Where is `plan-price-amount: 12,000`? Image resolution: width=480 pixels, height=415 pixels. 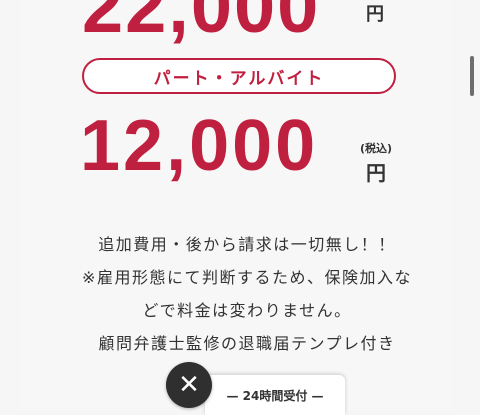 plan-price-amount: 12,000 is located at coordinates (199, 146).